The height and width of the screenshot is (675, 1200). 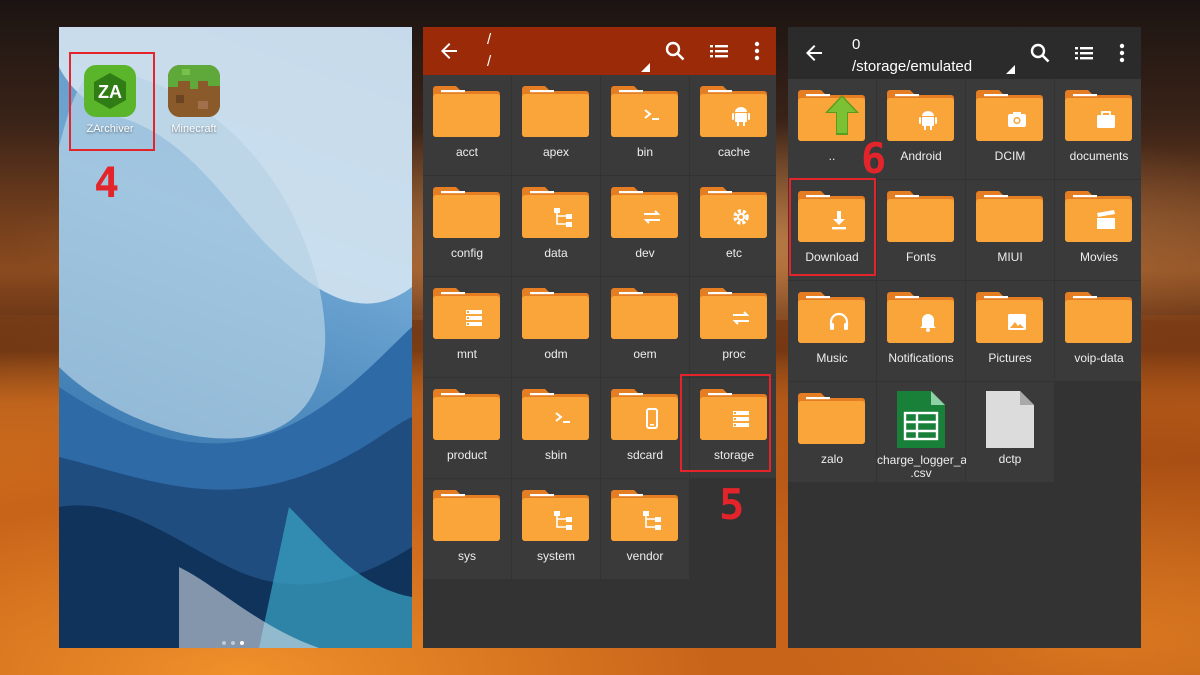 What do you see at coordinates (599, 51) in the screenshot?
I see `toolbar-root: / /` at bounding box center [599, 51].